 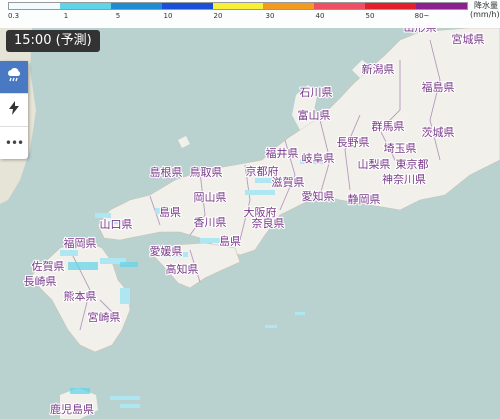 I want to click on legend-tick: 10, so click(x=168, y=16).